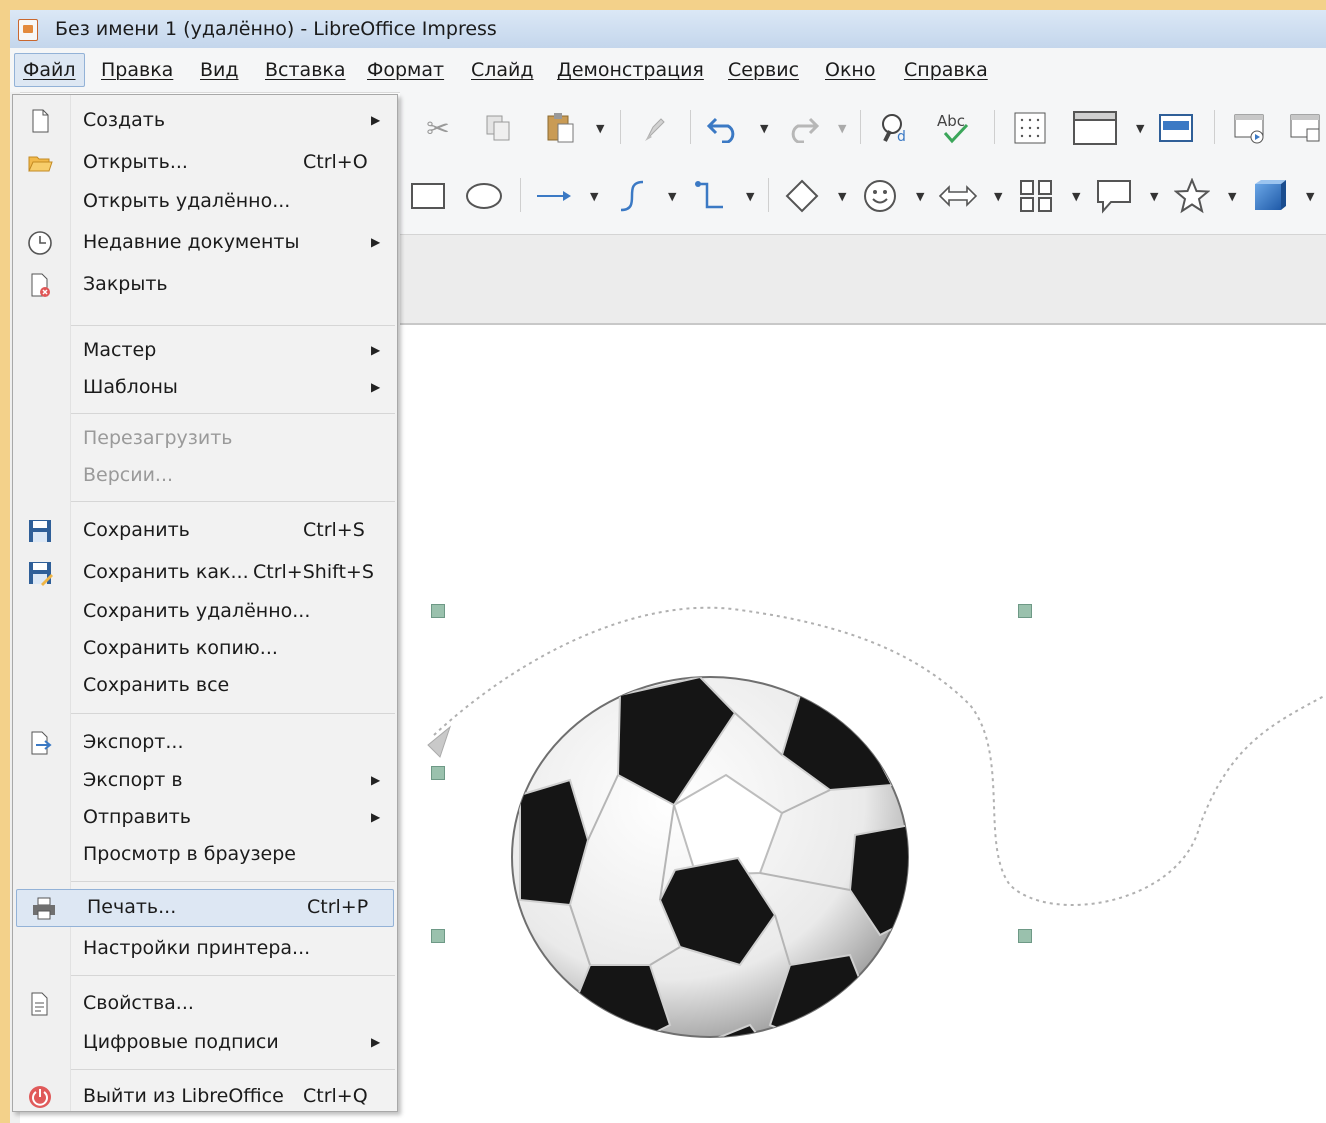 The height and width of the screenshot is (1123, 1326). Describe the element at coordinates (724, 128) in the screenshot. I see `undo-icon` at that location.